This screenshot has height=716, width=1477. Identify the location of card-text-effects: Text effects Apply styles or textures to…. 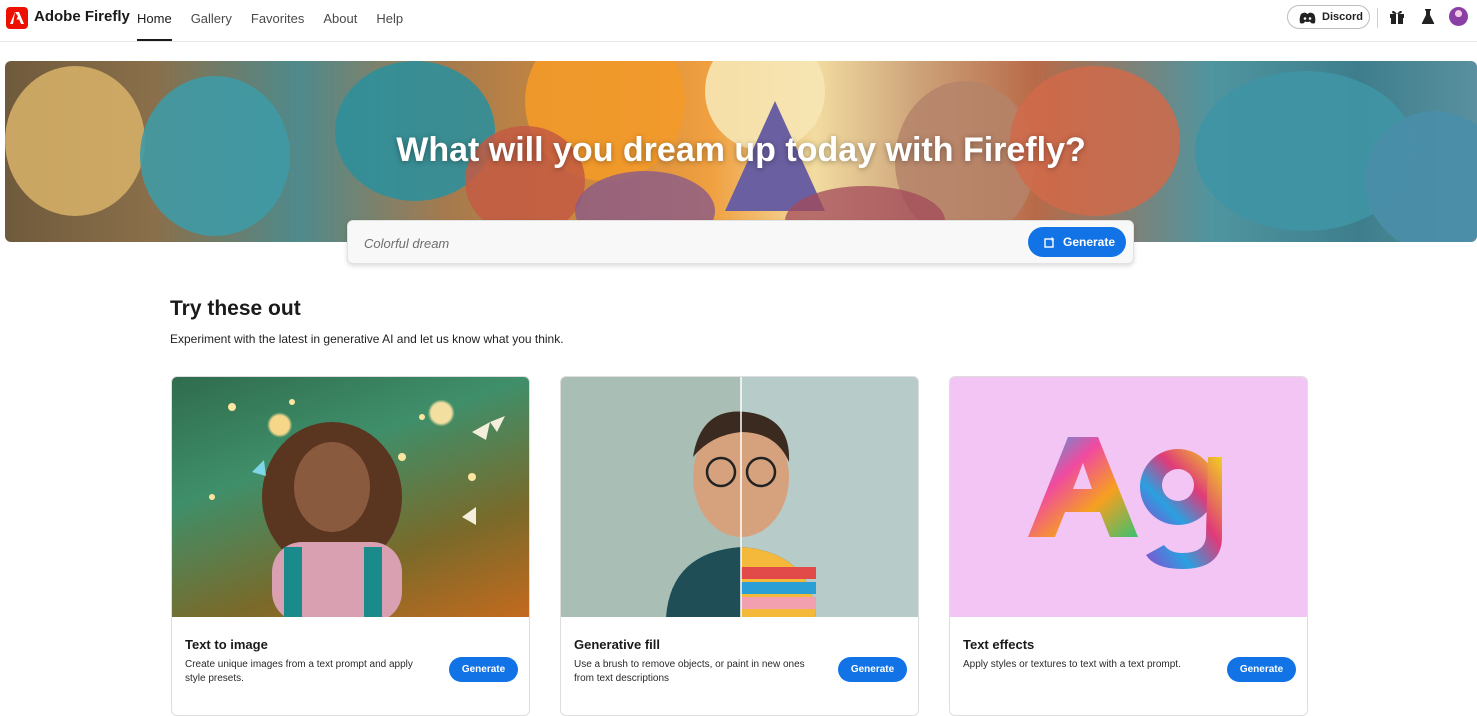
(1128, 546).